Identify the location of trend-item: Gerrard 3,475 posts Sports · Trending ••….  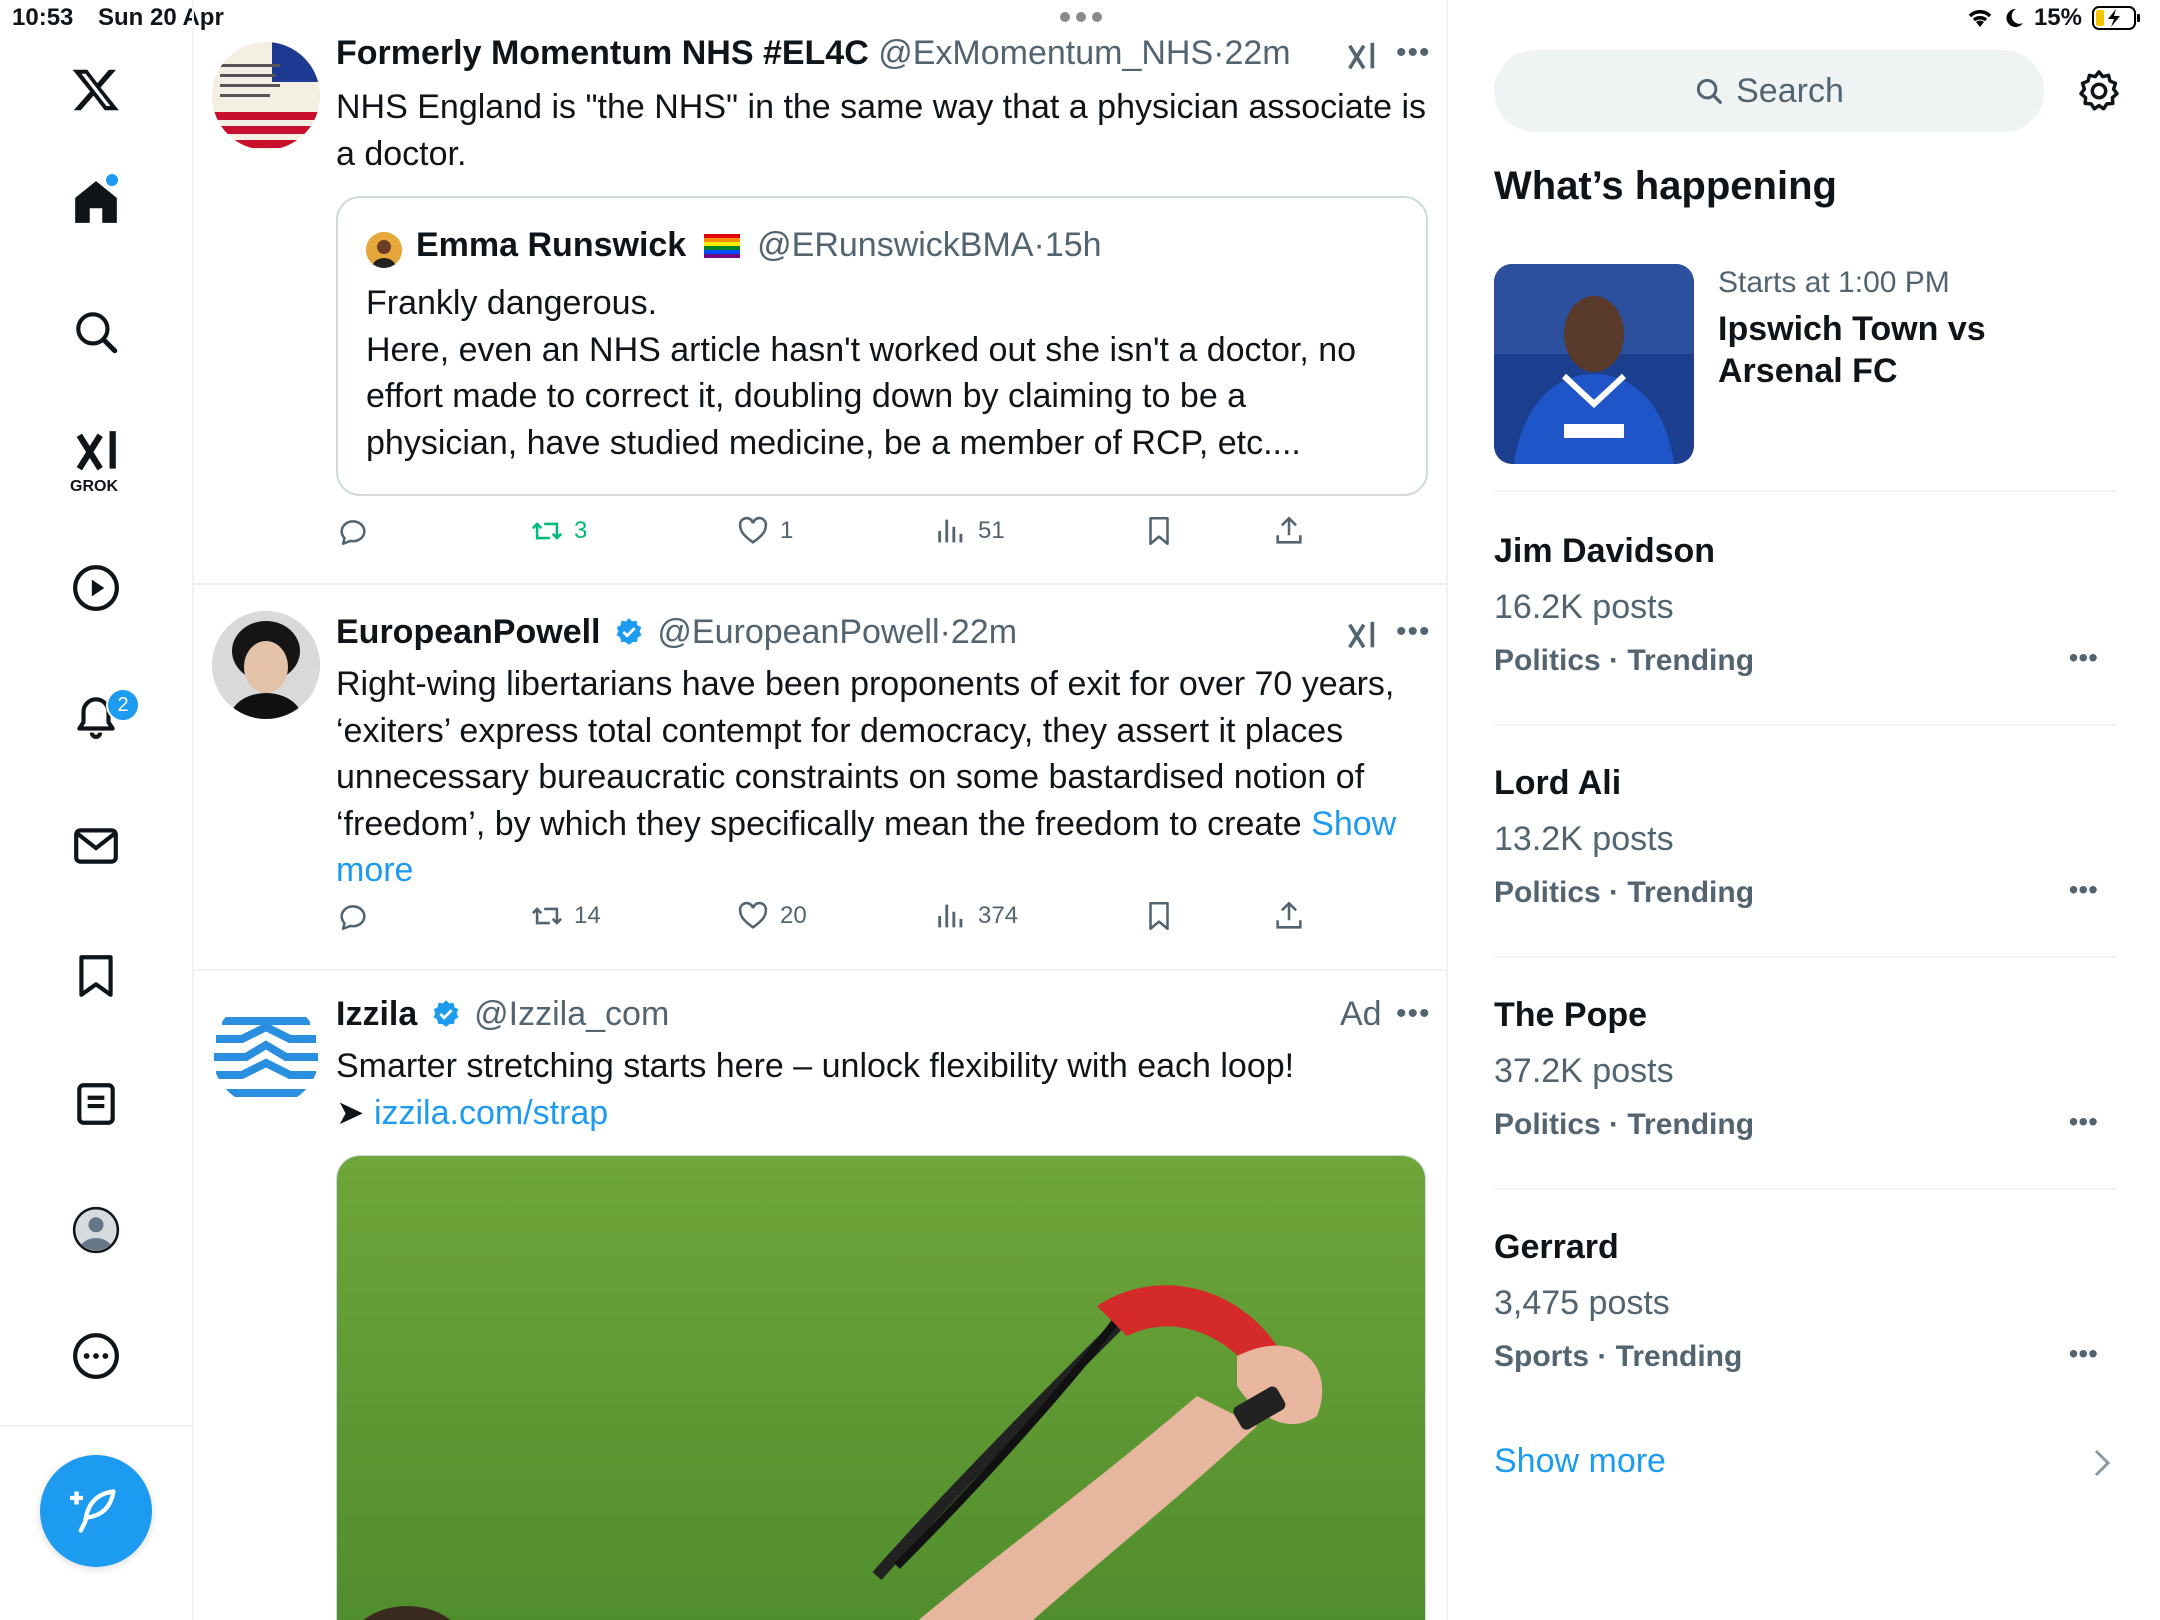
(1805, 1304).